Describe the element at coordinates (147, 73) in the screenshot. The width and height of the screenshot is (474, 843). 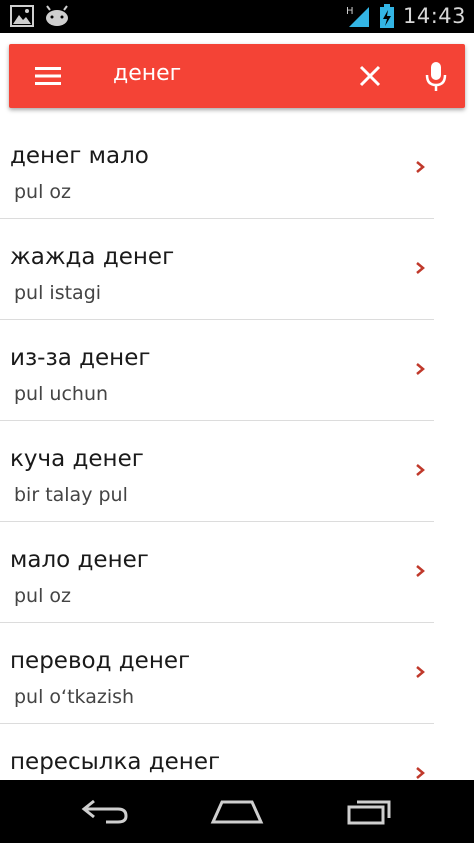
I see `search-input: денег` at that location.